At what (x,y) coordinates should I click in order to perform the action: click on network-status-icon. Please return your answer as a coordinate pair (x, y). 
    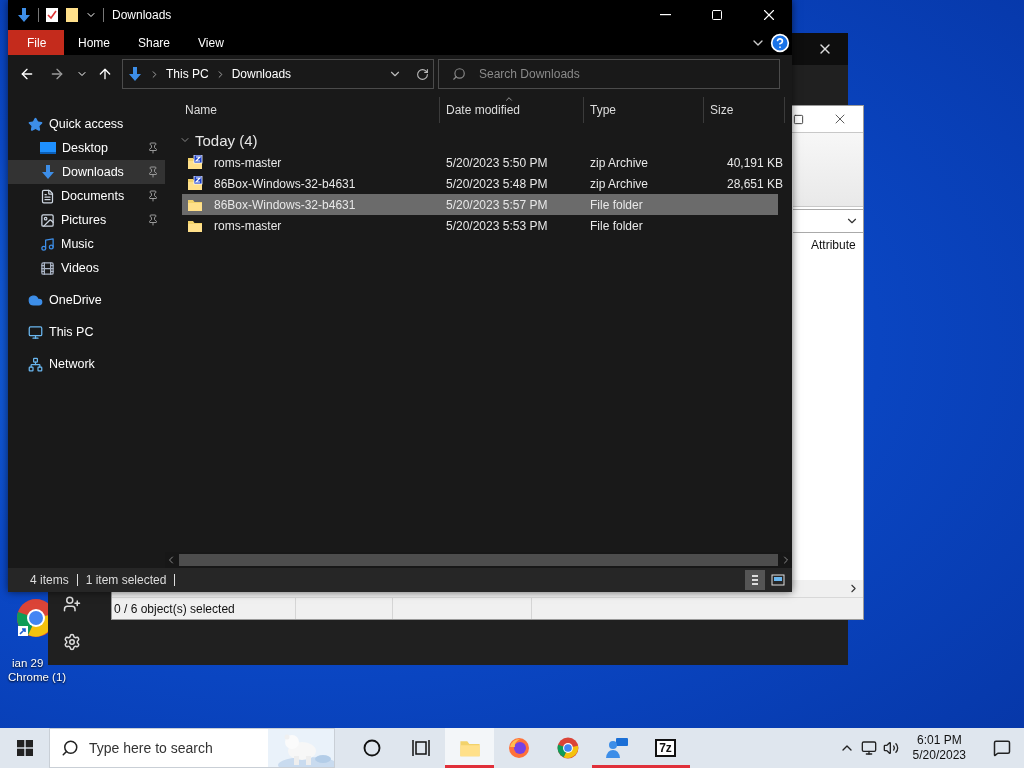
    Looking at the image, I should click on (868, 748).